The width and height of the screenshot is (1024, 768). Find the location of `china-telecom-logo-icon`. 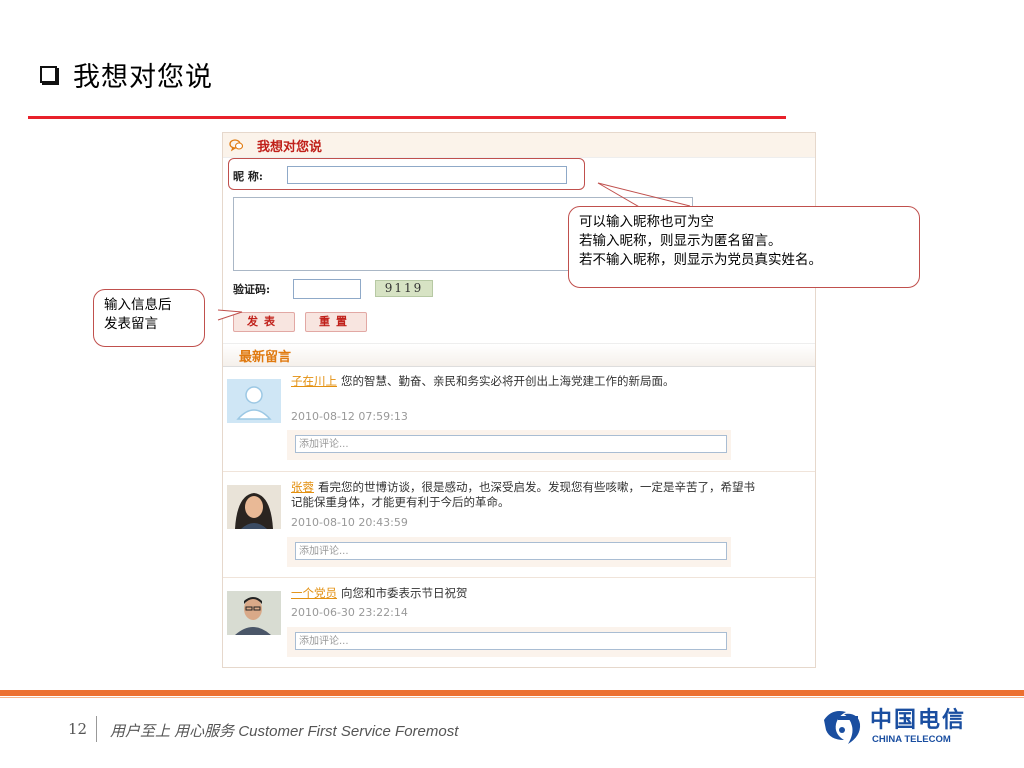

china-telecom-logo-icon is located at coordinates (842, 727).